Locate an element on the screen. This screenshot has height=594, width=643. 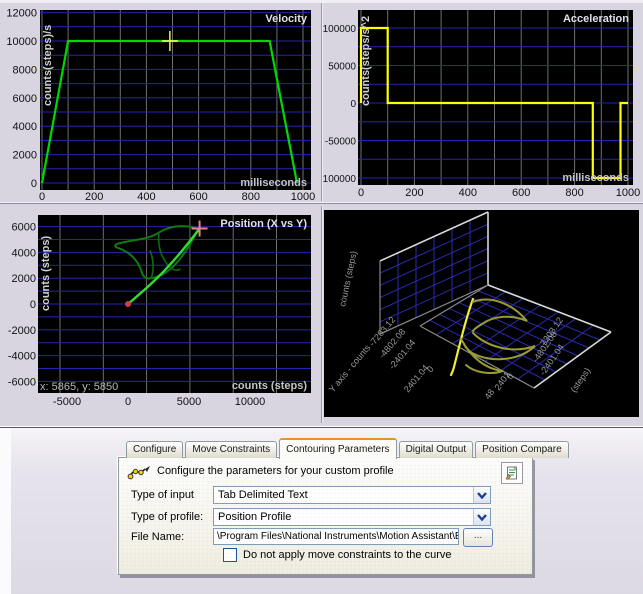
y-tick-label: 100000 is located at coordinates (339, 29).